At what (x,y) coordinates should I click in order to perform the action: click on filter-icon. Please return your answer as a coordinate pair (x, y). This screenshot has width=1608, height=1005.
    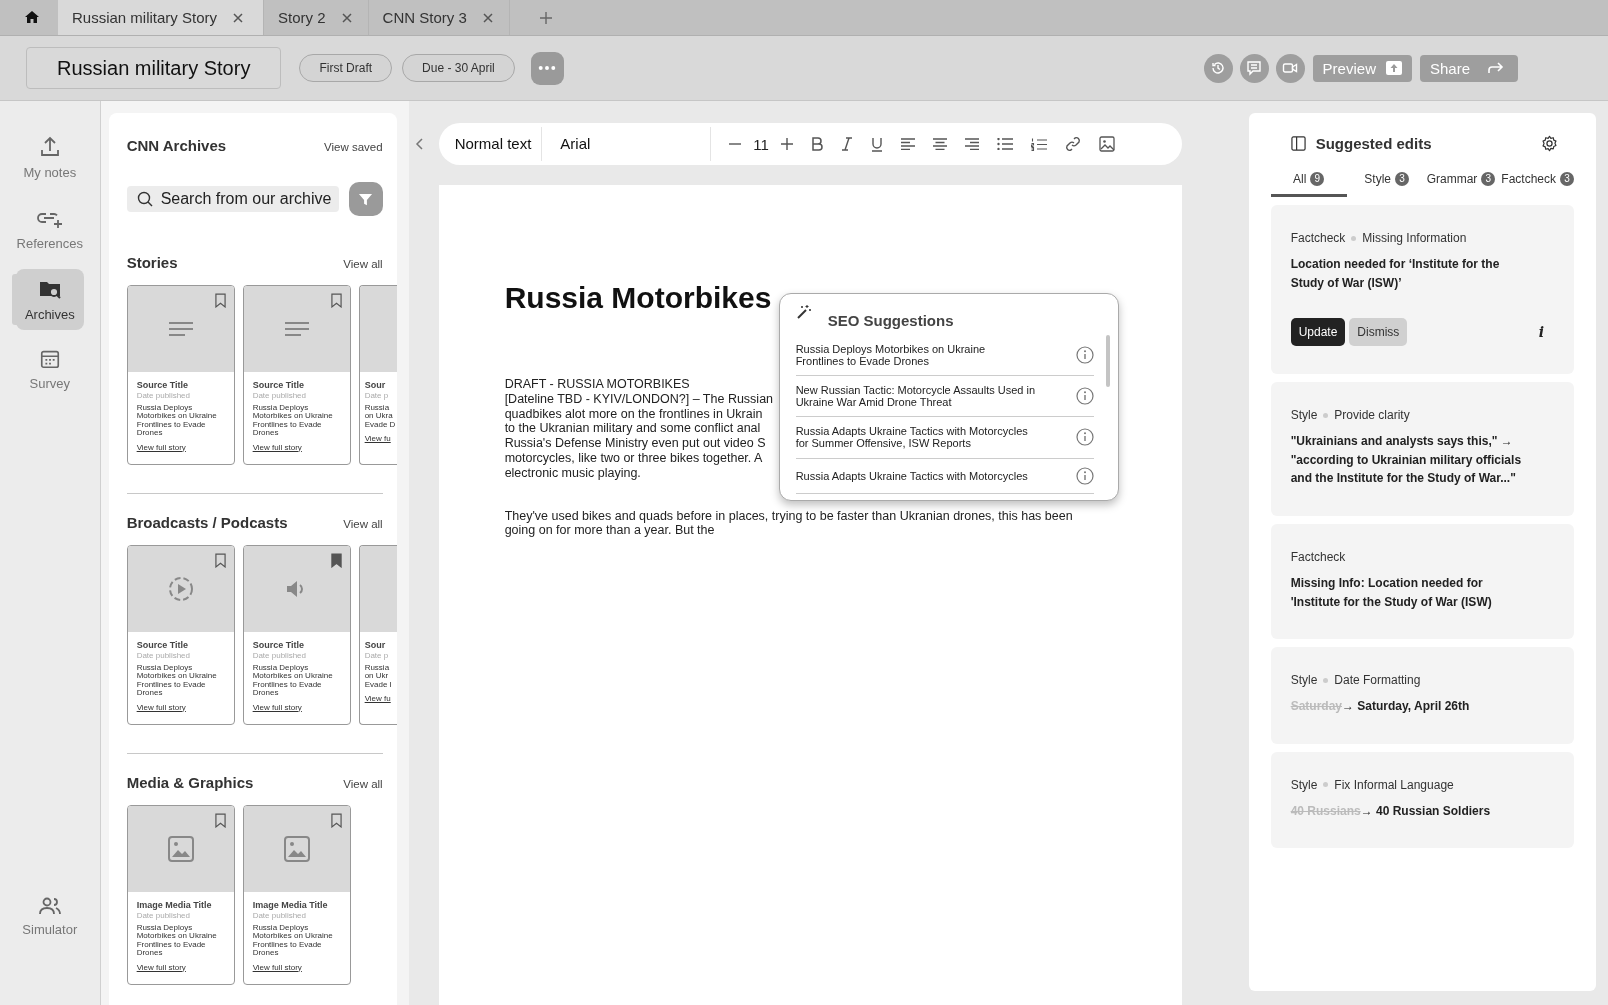
    Looking at the image, I should click on (366, 199).